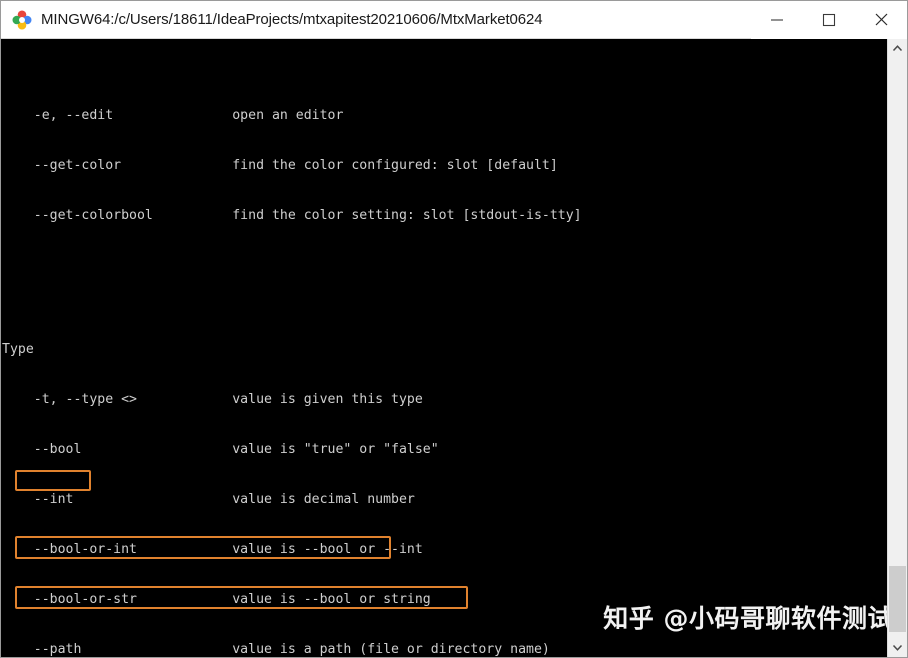  What do you see at coordinates (777, 20) in the screenshot?
I see `minimize-button` at bounding box center [777, 20].